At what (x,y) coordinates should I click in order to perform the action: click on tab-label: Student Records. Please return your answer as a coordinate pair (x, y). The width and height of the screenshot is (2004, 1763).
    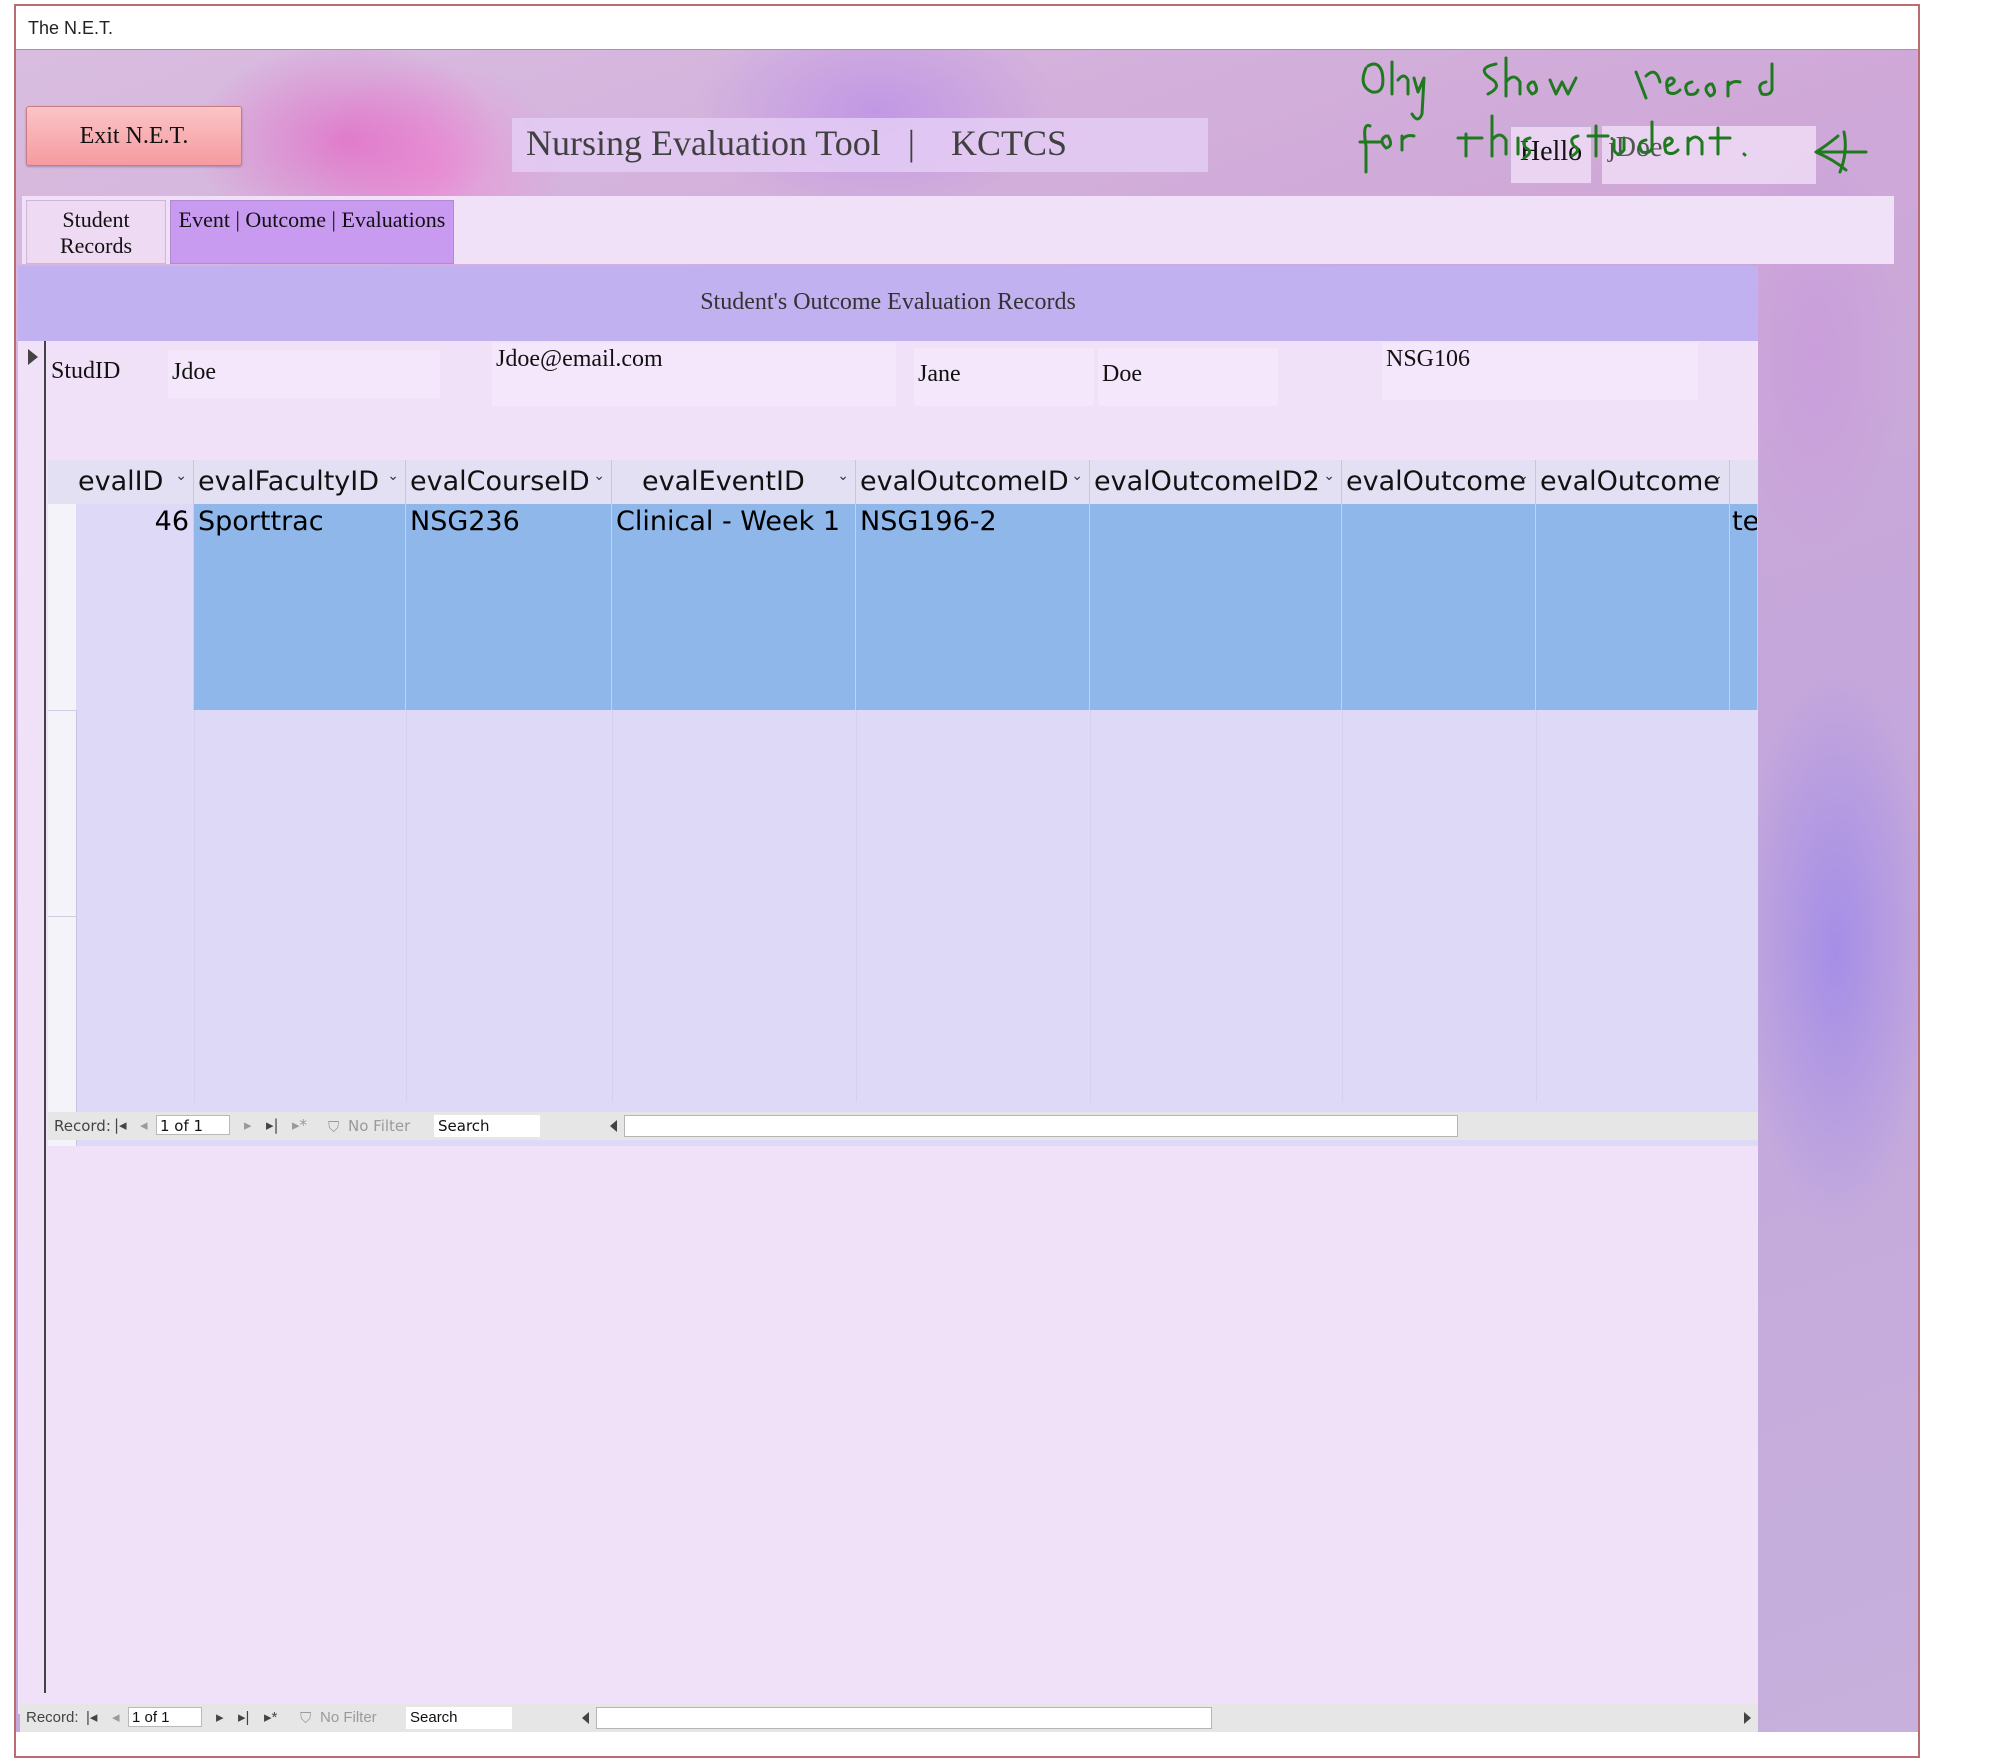
    Looking at the image, I should click on (96, 232).